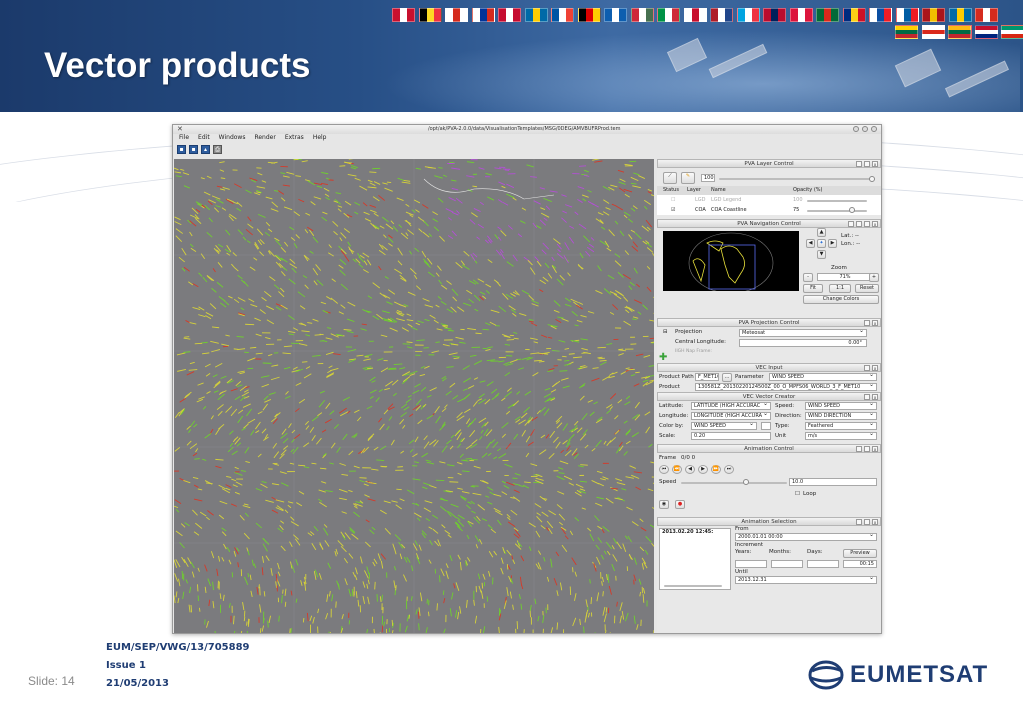 Image resolution: width=1023 pixels, height=708 pixels. Describe the element at coordinates (766, 426) in the screenshot. I see `color-swatch` at that location.